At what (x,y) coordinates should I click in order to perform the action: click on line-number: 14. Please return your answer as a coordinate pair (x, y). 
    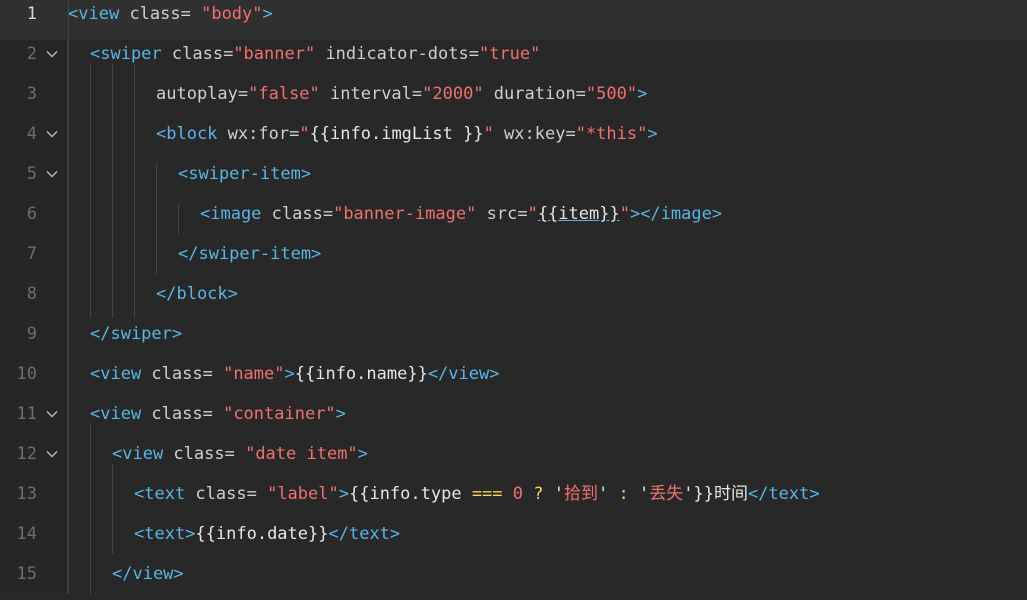
    Looking at the image, I should click on (26, 534).